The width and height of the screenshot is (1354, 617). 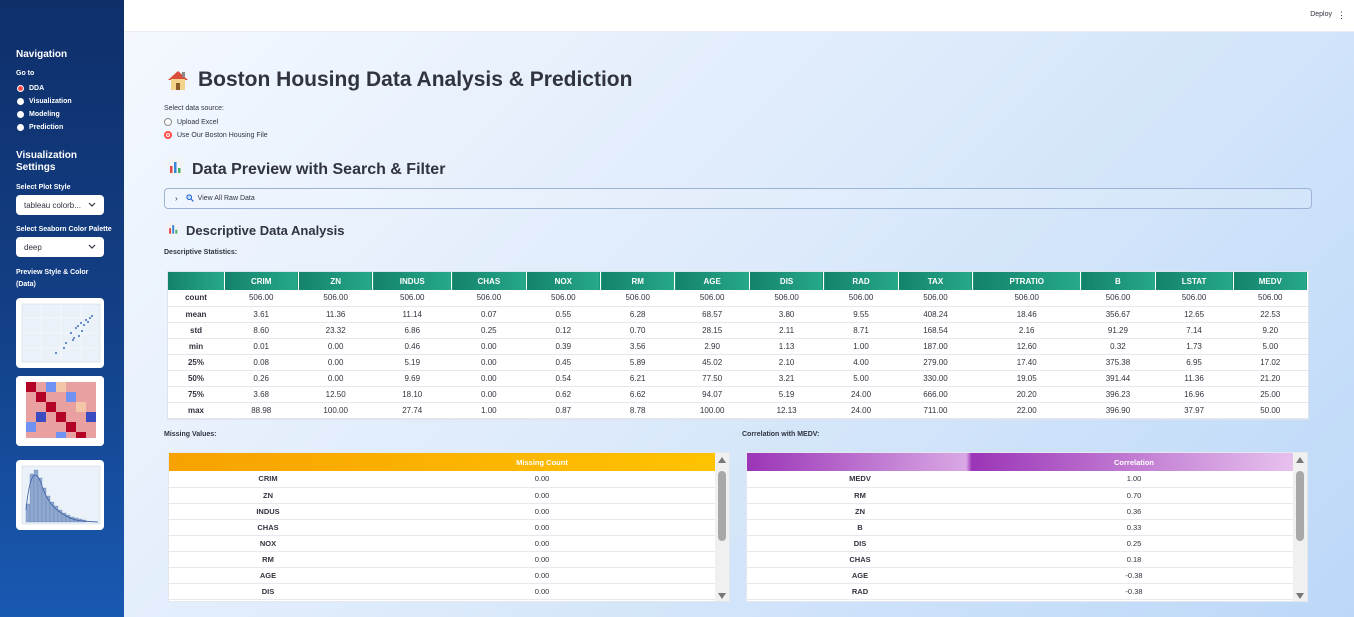 I want to click on chevron-down-icon, so click(x=92, y=247).